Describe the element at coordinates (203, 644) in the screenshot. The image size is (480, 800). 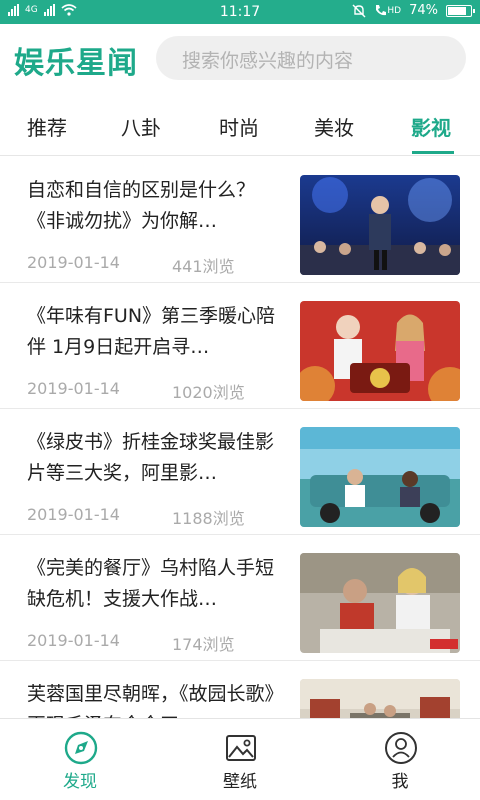
I see `news-views: 174浏览` at that location.